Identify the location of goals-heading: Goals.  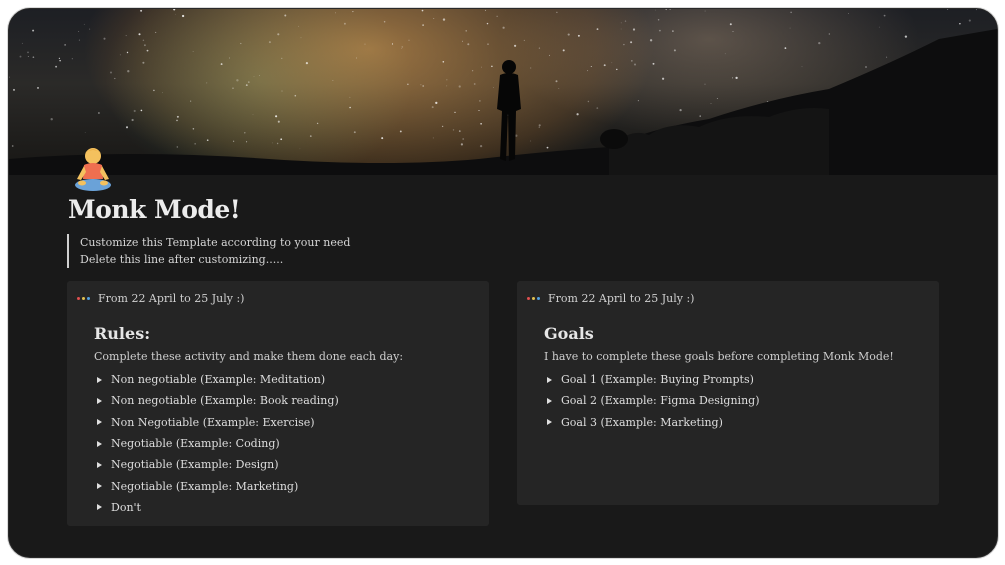
(569, 333).